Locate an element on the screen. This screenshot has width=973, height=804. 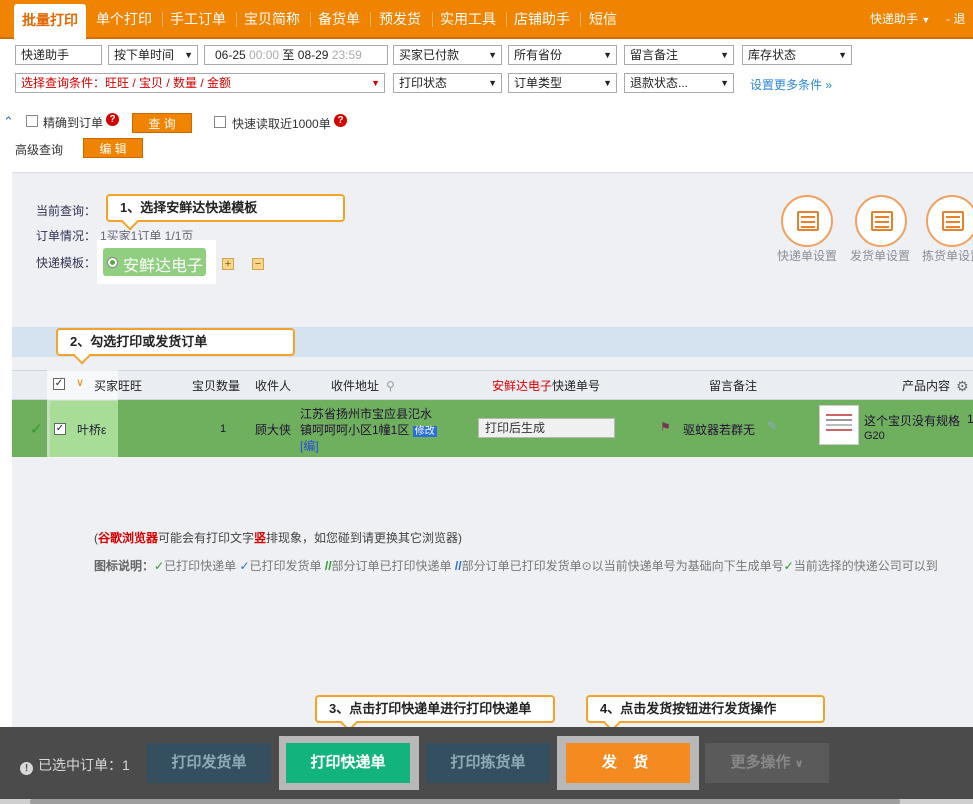
edit-pencil-icon: ✎ is located at coordinates (772, 426).